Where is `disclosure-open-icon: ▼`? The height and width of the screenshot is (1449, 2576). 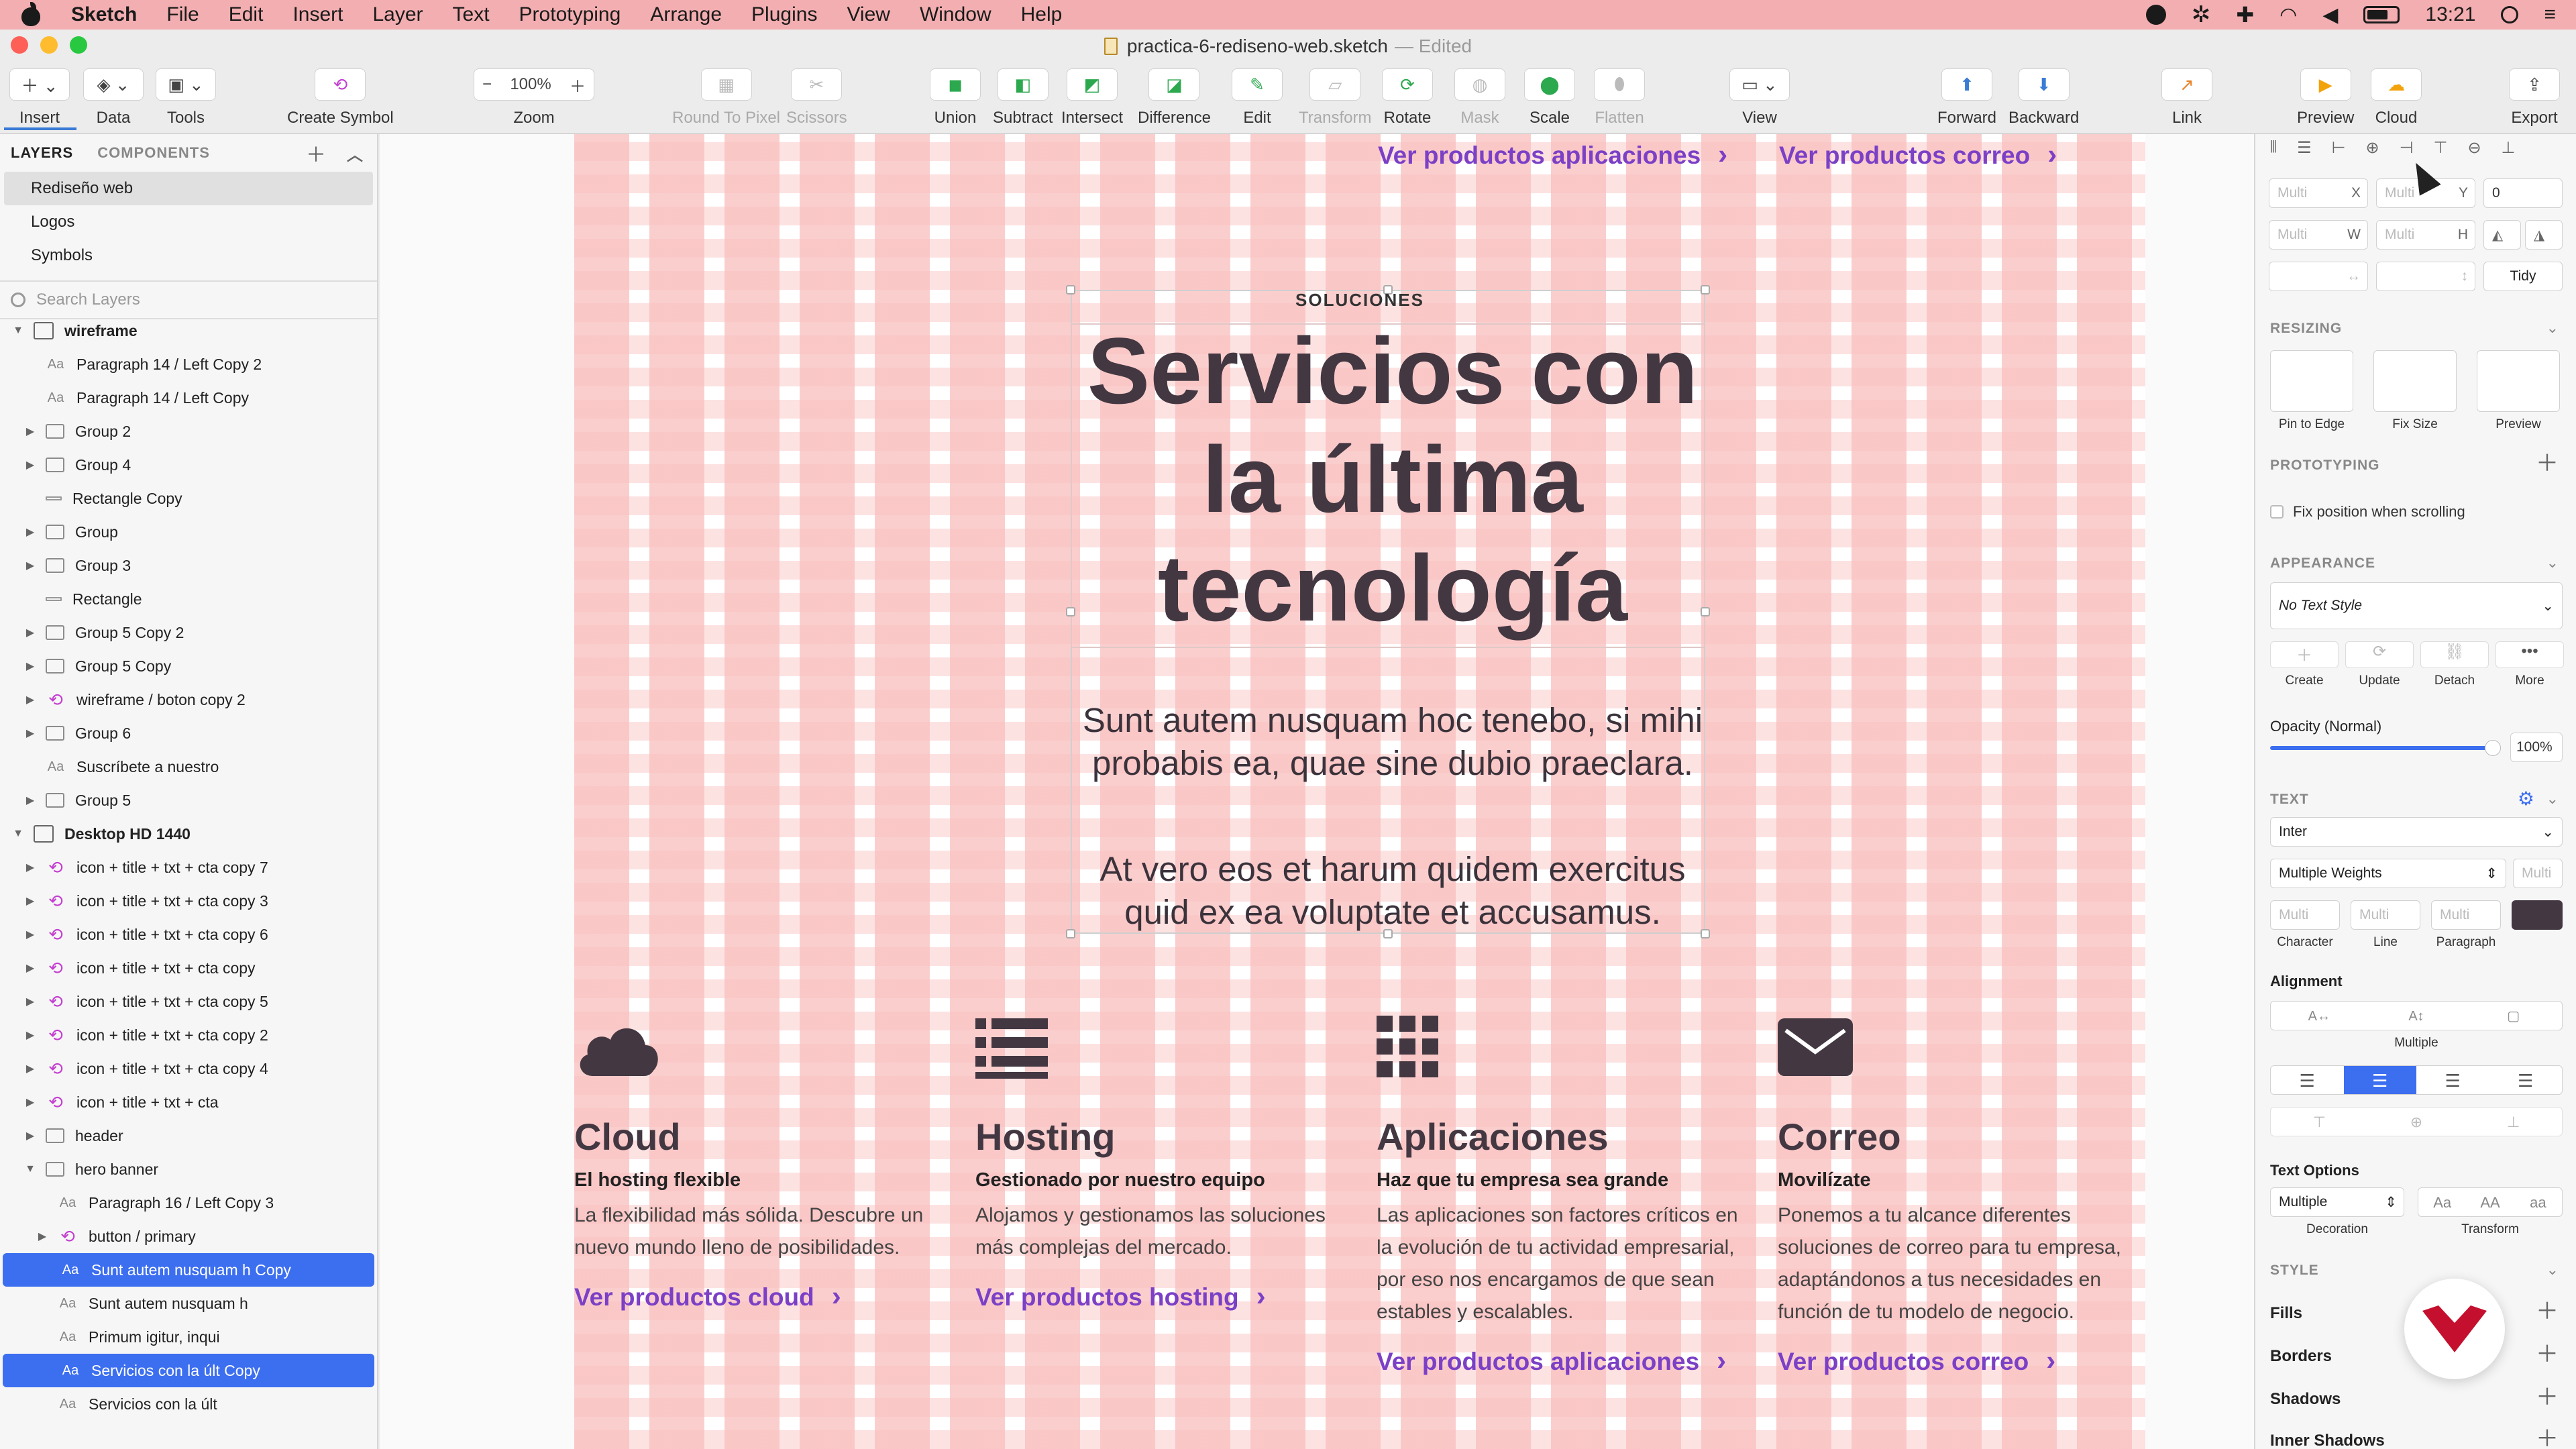
disclosure-open-icon: ▼ is located at coordinates (18, 834).